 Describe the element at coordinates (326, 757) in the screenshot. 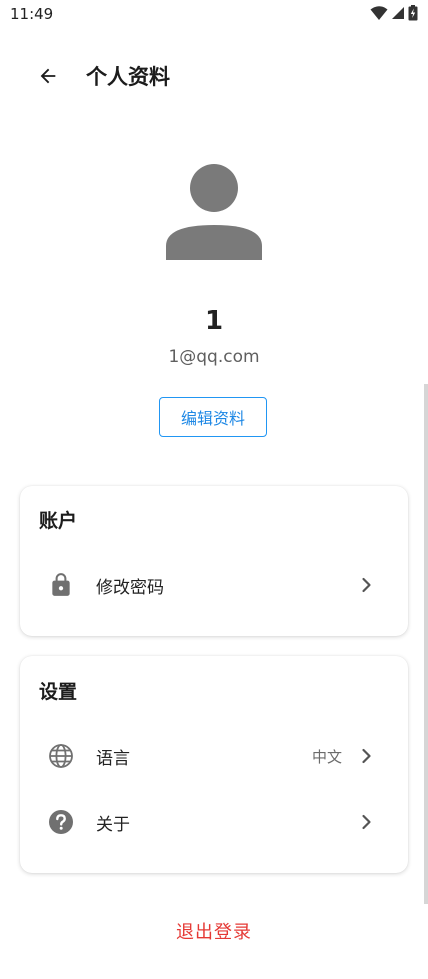

I see `language-value: 中文` at that location.